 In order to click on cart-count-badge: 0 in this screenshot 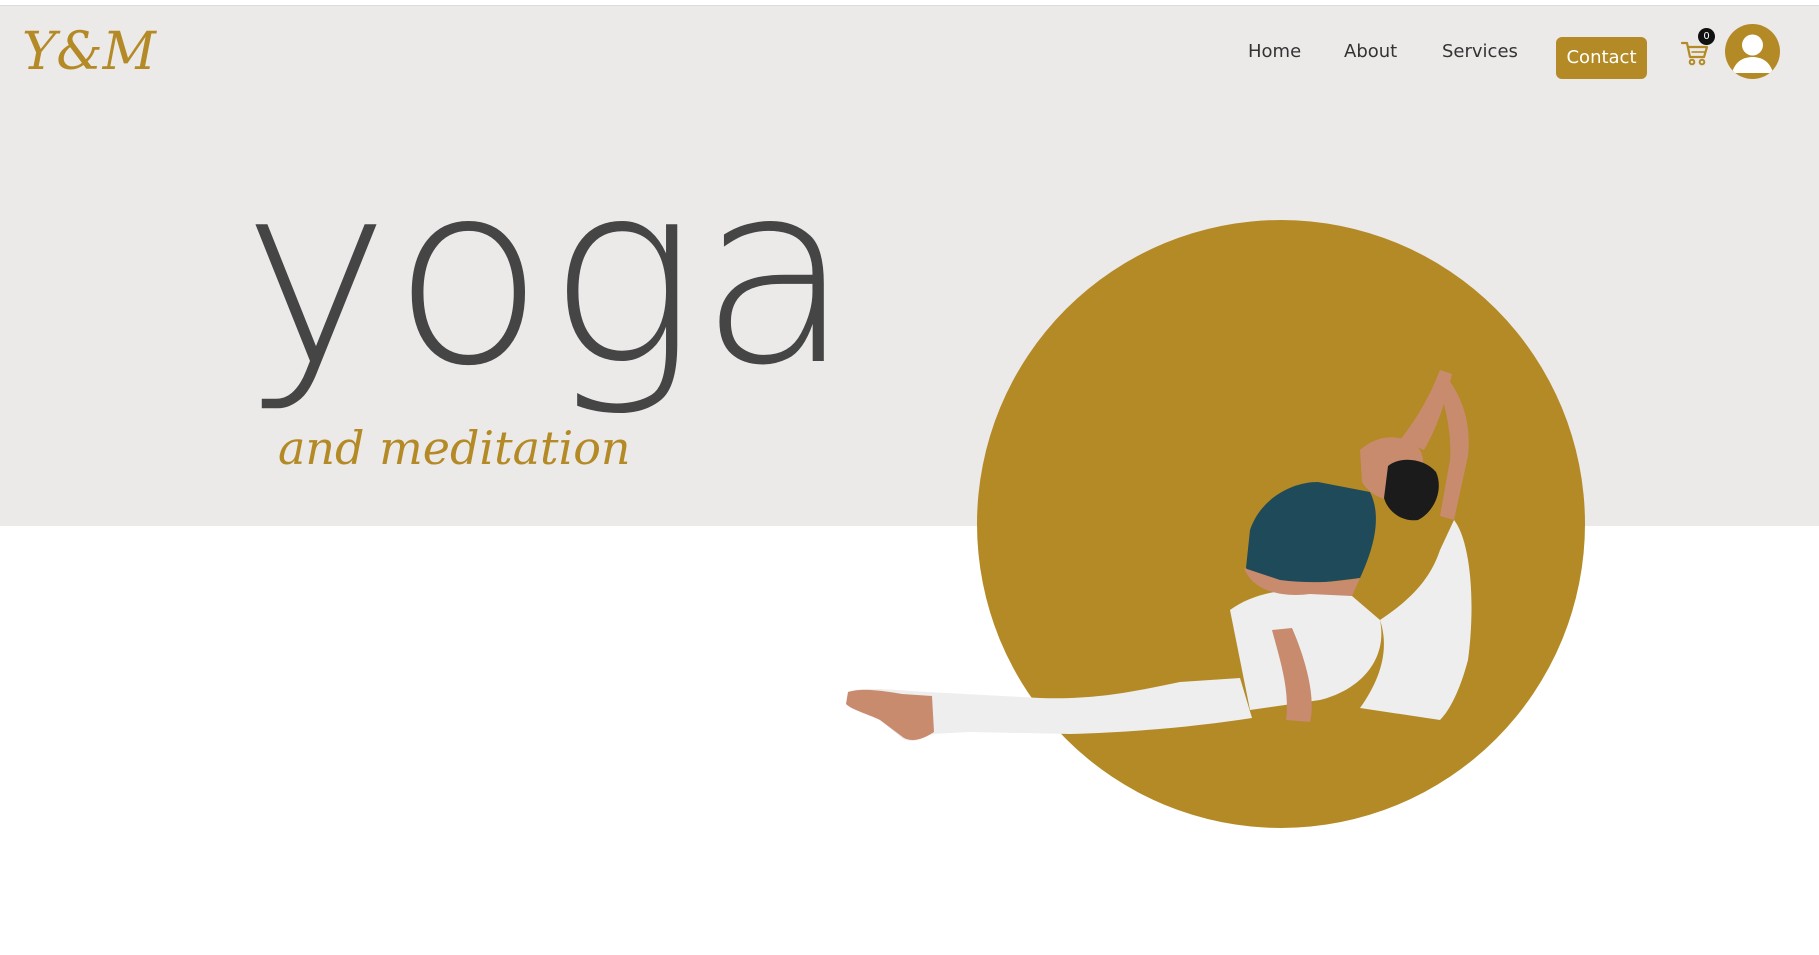, I will do `click(1706, 36)`.